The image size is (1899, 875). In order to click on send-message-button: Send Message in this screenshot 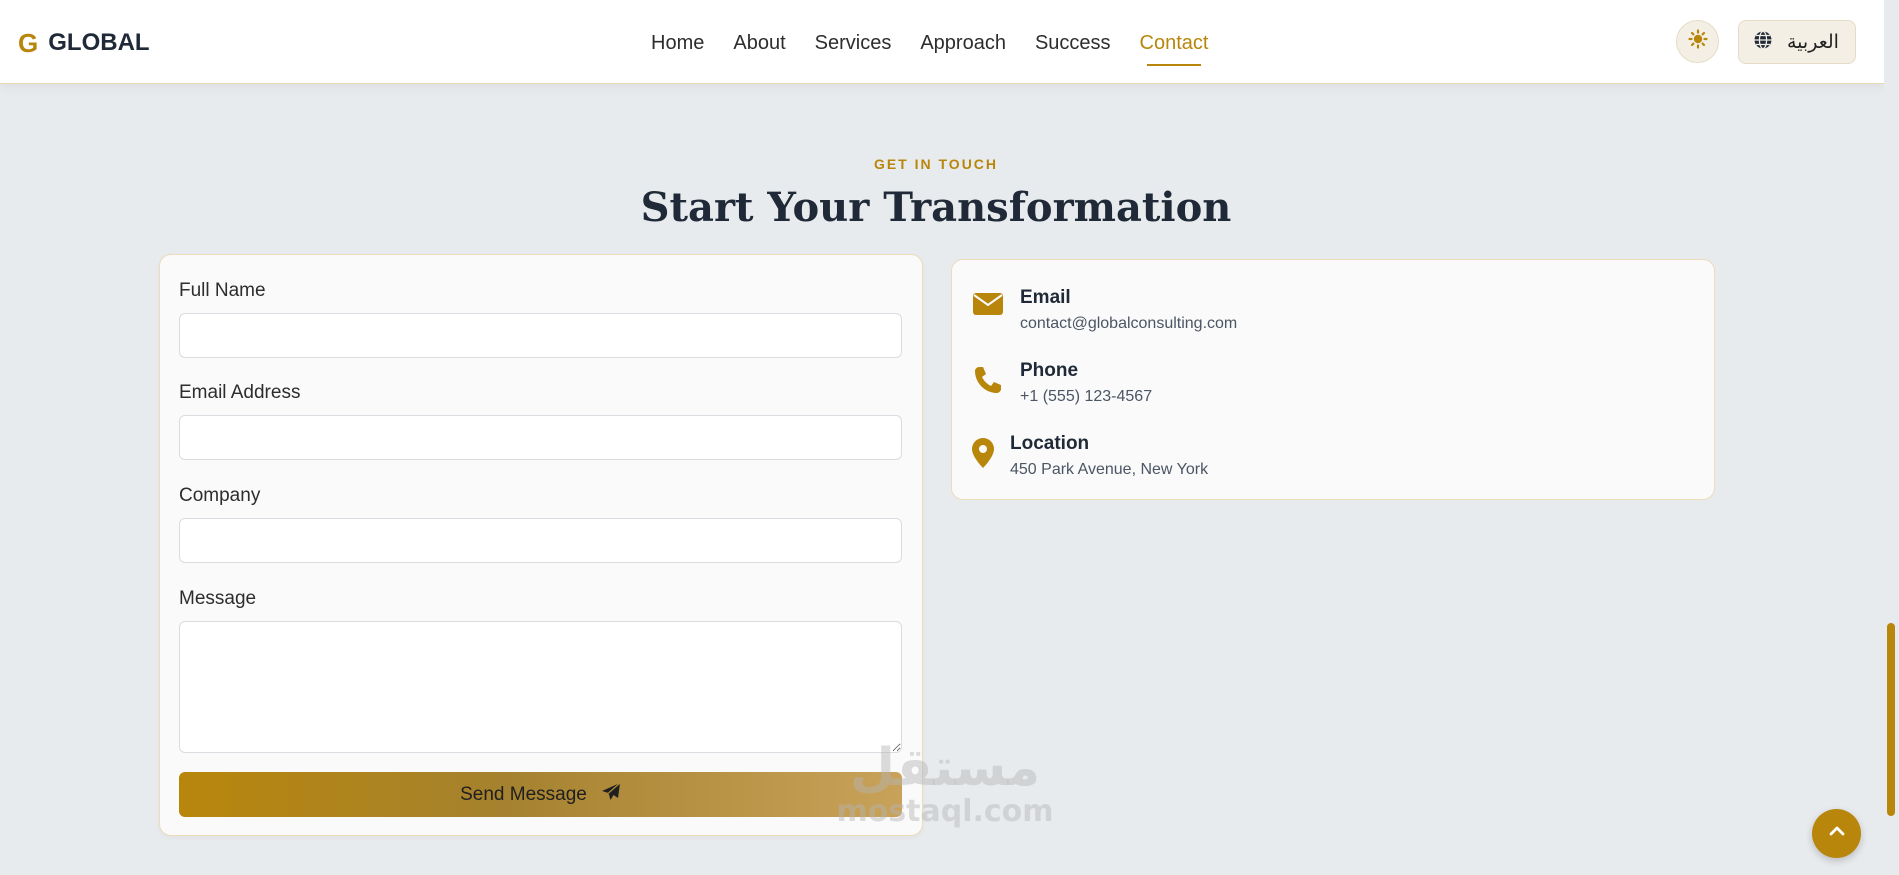, I will do `click(540, 794)`.